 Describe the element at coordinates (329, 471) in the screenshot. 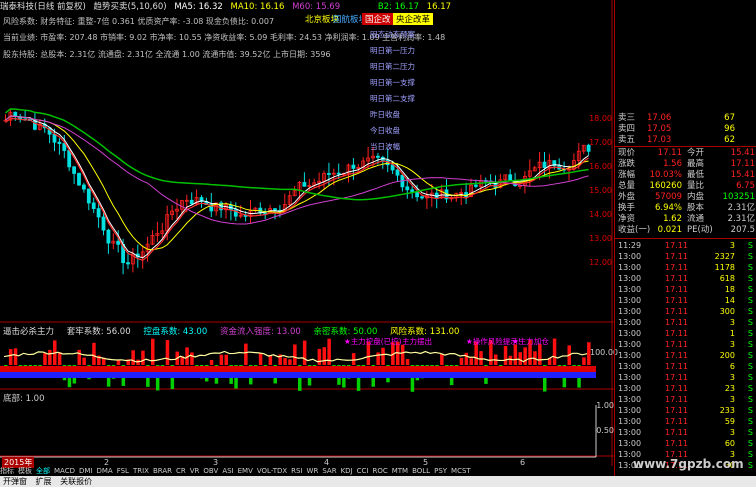

I see `indicator-tab: SAR` at that location.